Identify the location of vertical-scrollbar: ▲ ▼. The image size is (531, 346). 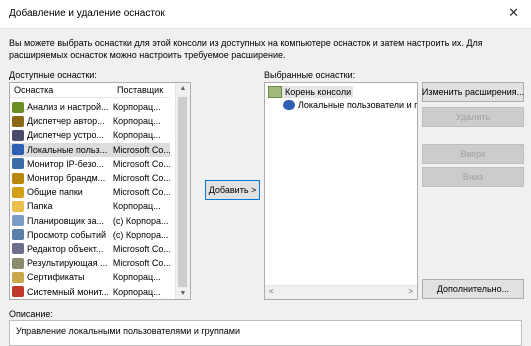
(182, 191).